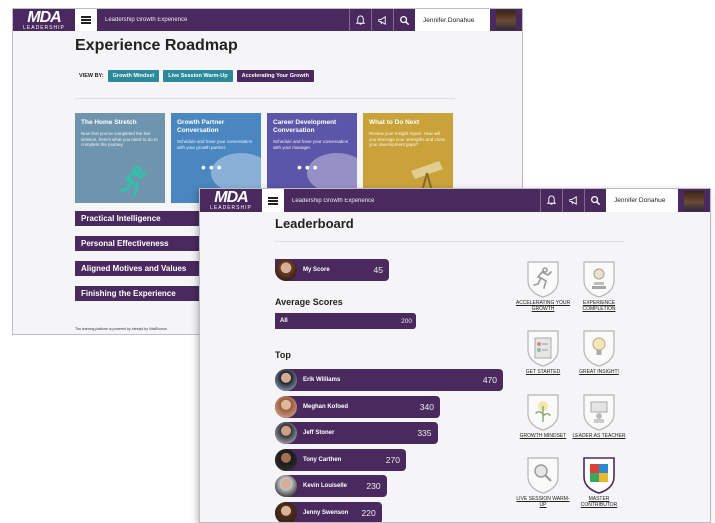  Describe the element at coordinates (599, 279) in the screenshot. I see `medal-icon` at that location.